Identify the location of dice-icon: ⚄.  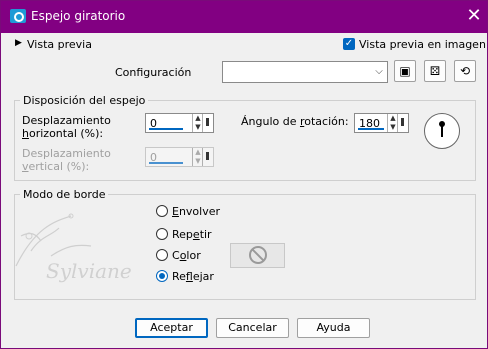
(435, 71).